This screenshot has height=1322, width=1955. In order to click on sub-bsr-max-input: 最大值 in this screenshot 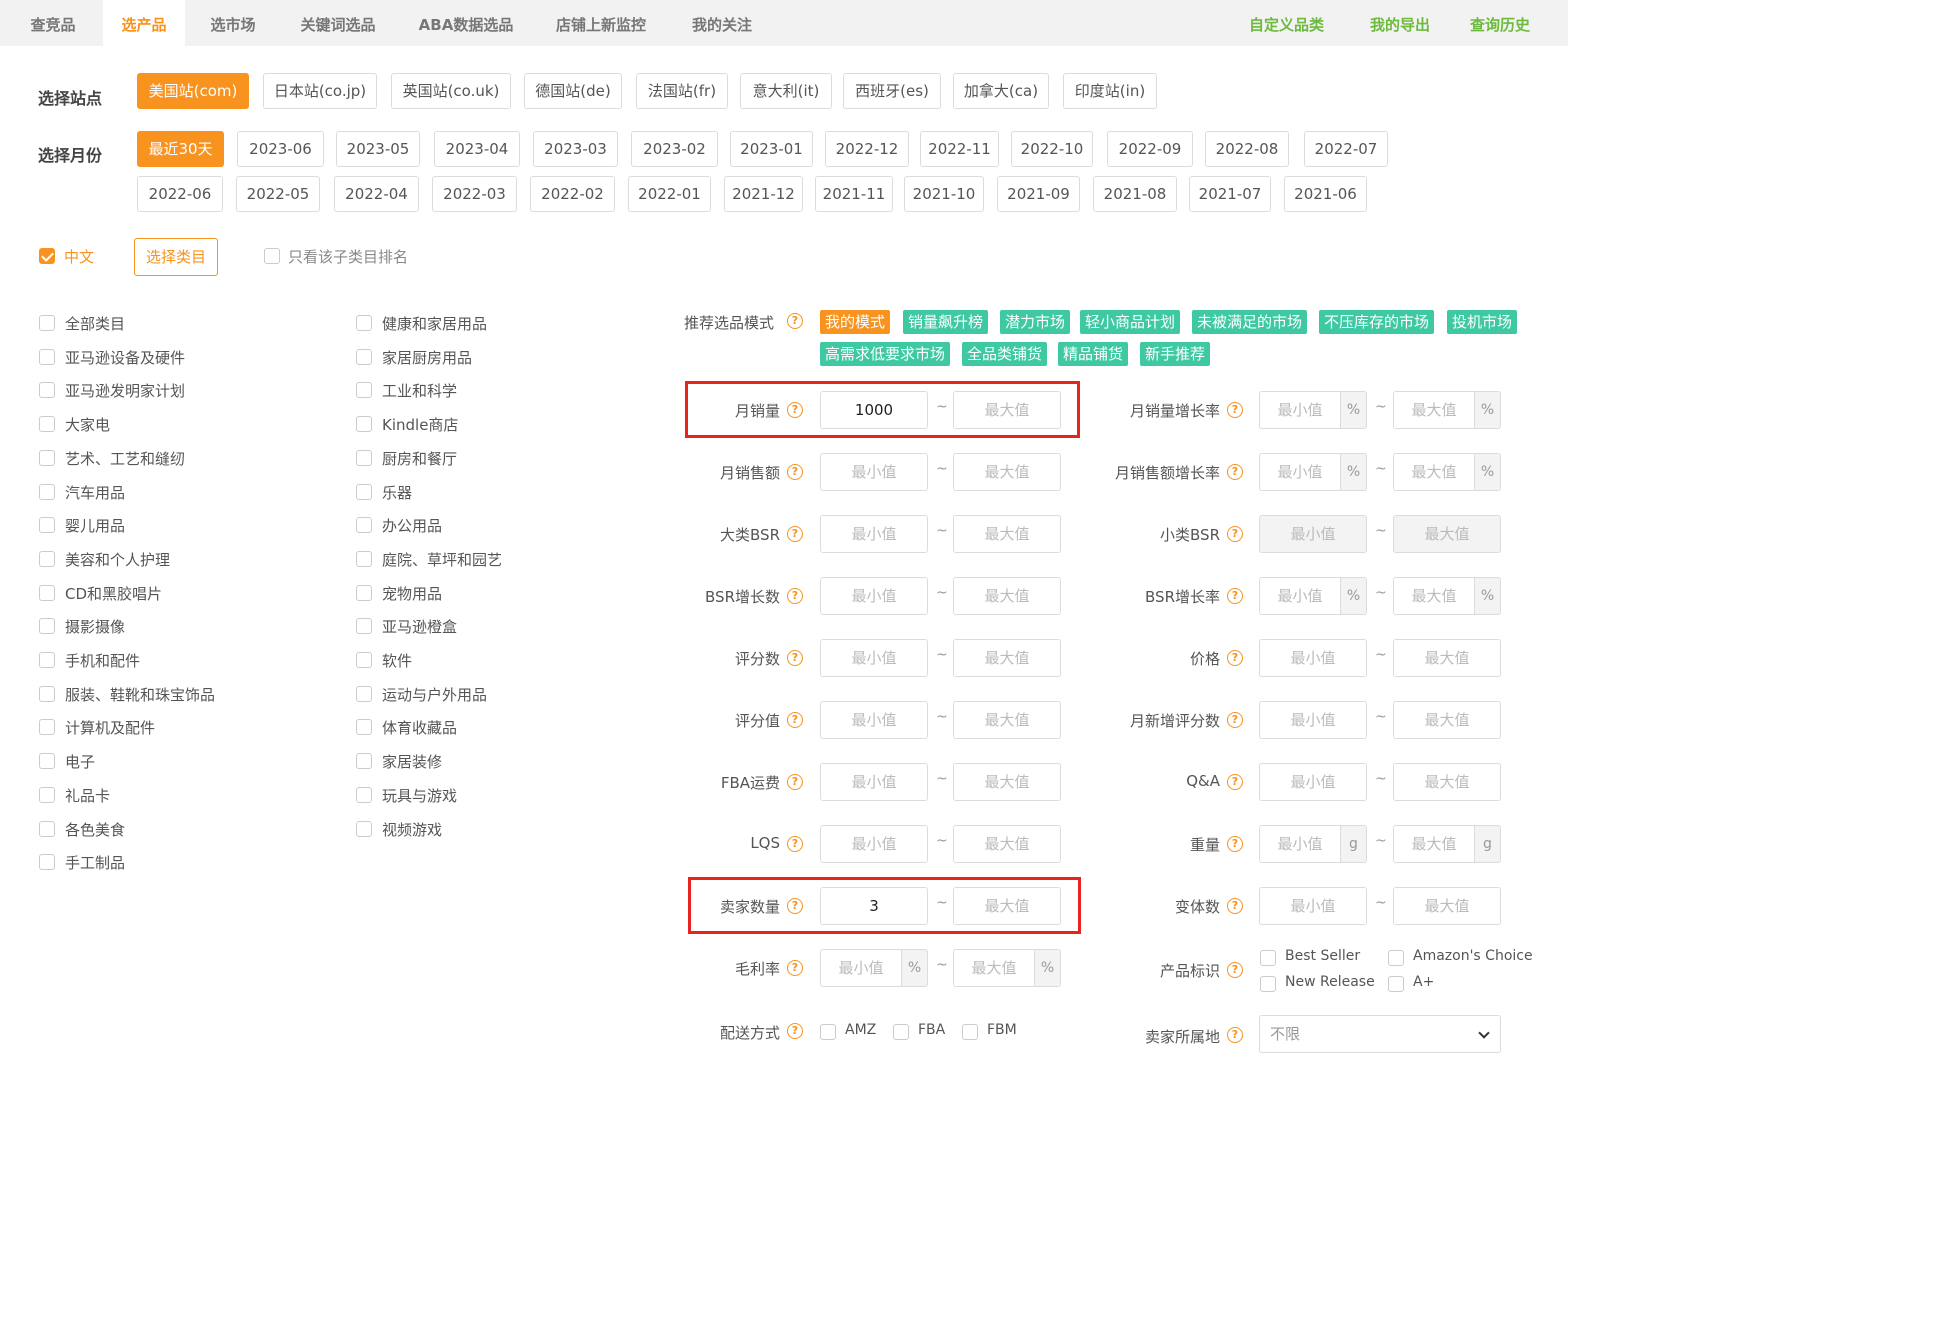, I will do `click(1447, 534)`.